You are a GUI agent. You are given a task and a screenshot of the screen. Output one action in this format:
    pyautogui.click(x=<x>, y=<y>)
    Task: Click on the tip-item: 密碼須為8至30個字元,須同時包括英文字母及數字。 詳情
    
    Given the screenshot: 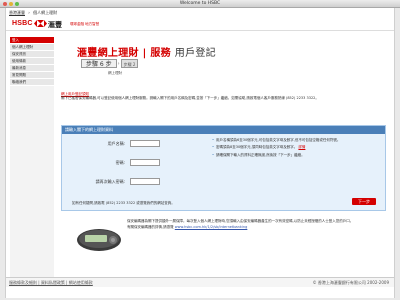 What is the action you would take?
    pyautogui.click(x=297, y=147)
    